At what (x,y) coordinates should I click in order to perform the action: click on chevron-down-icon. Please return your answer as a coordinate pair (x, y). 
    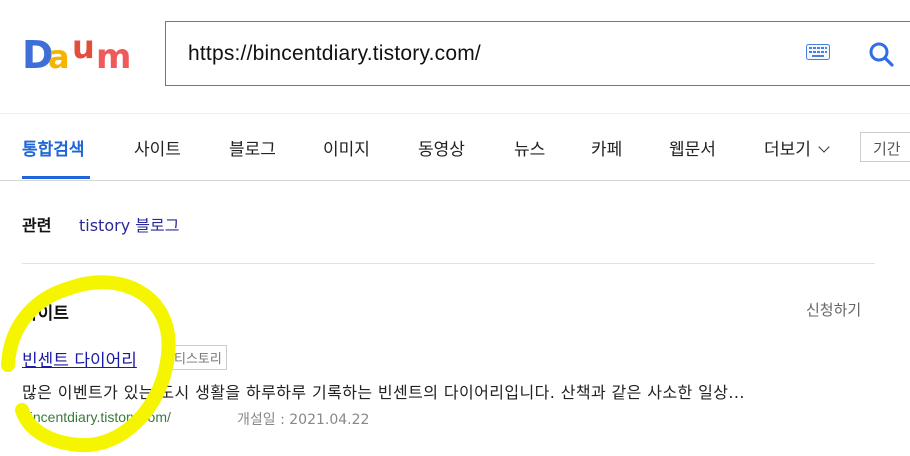
    Looking at the image, I should click on (824, 147).